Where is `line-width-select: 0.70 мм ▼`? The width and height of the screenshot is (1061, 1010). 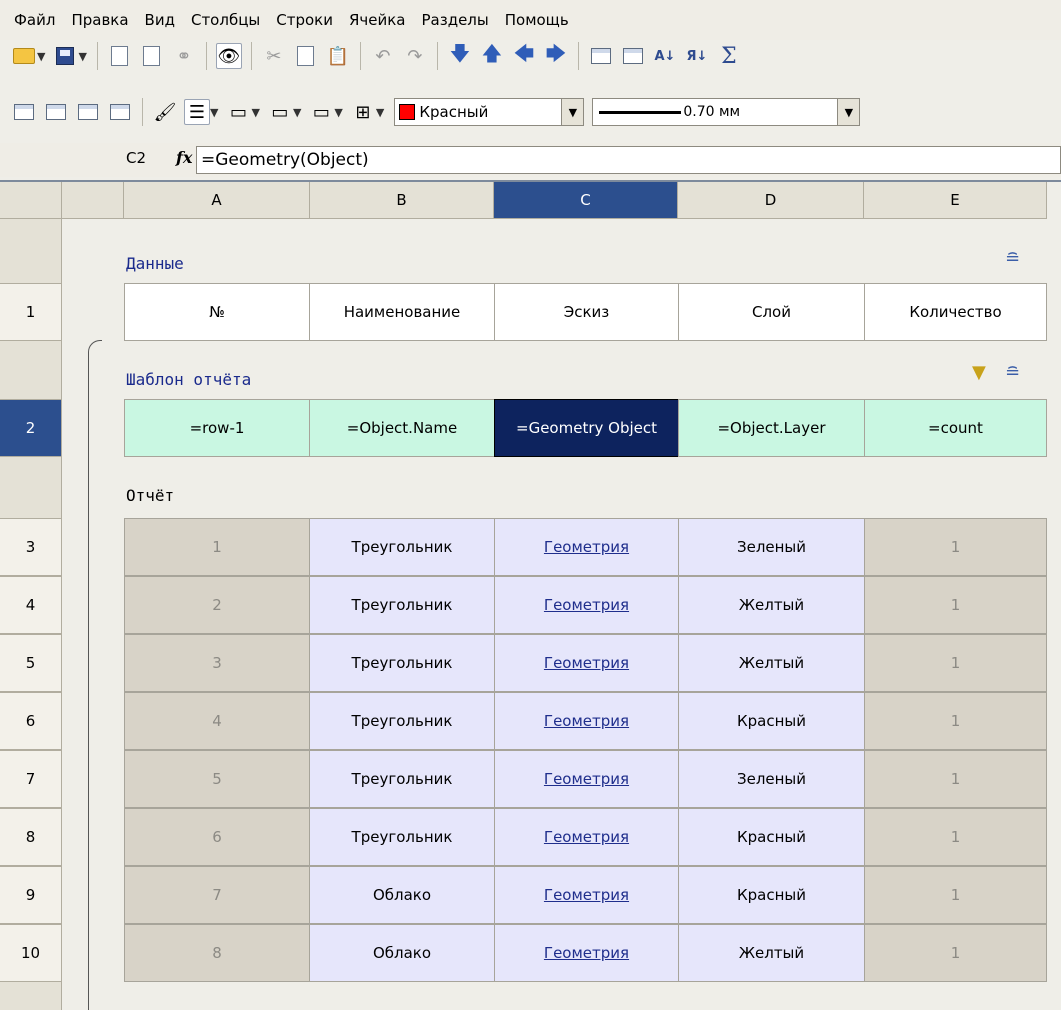 line-width-select: 0.70 мм ▼ is located at coordinates (726, 112).